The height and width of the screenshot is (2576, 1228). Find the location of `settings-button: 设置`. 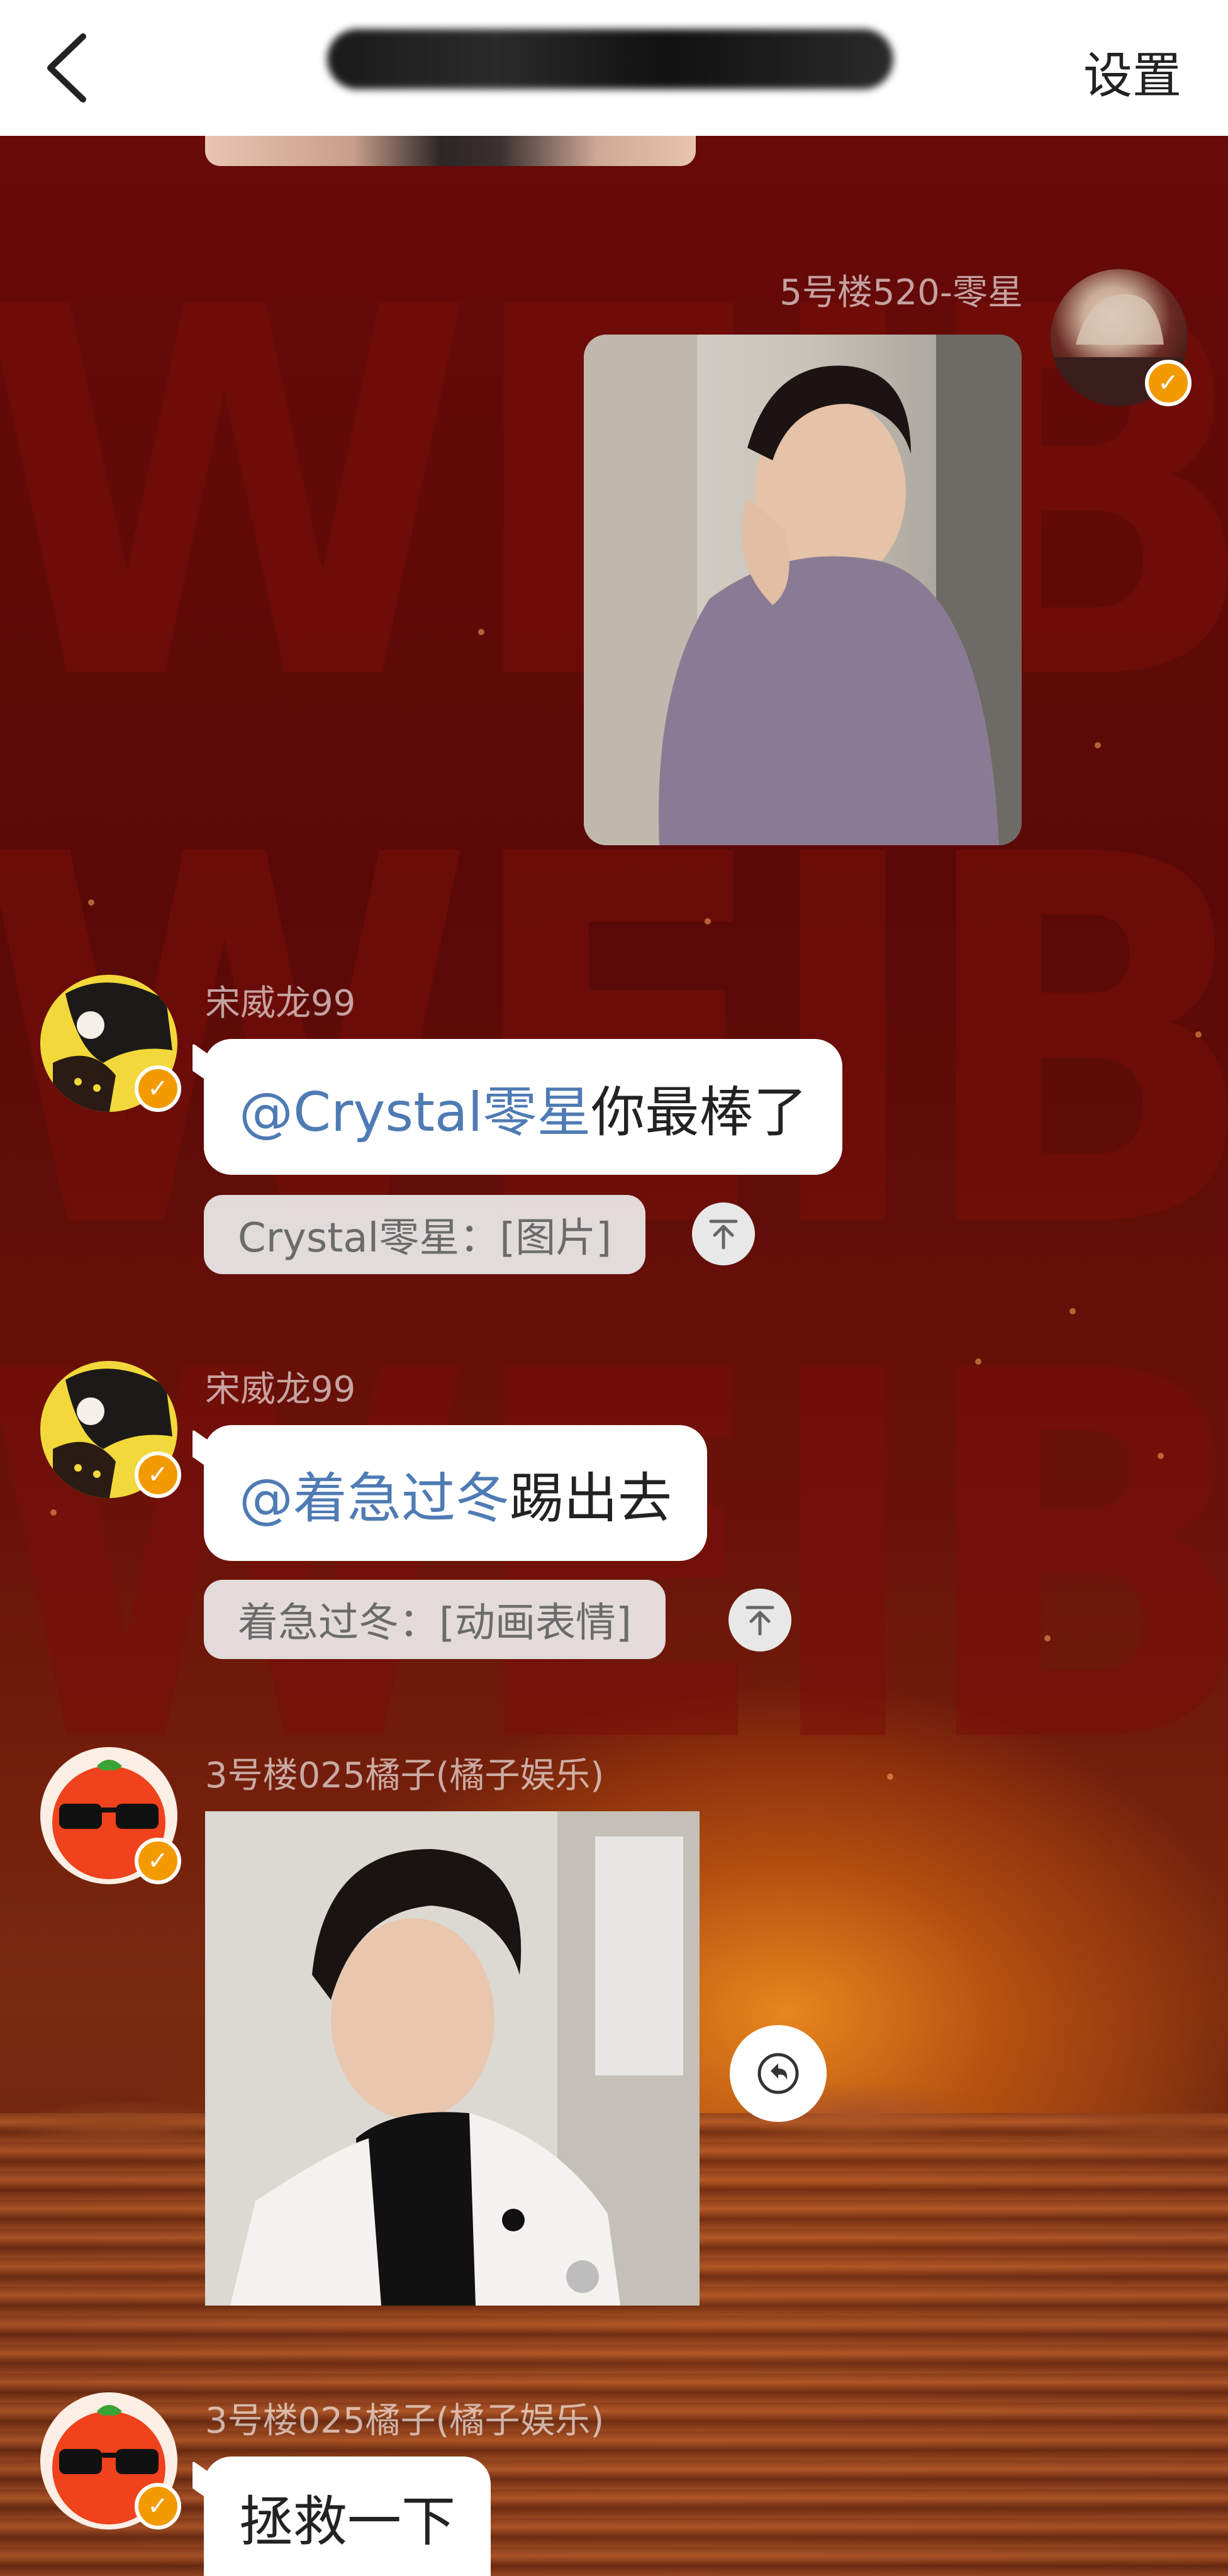

settings-button: 设置 is located at coordinates (1132, 71).